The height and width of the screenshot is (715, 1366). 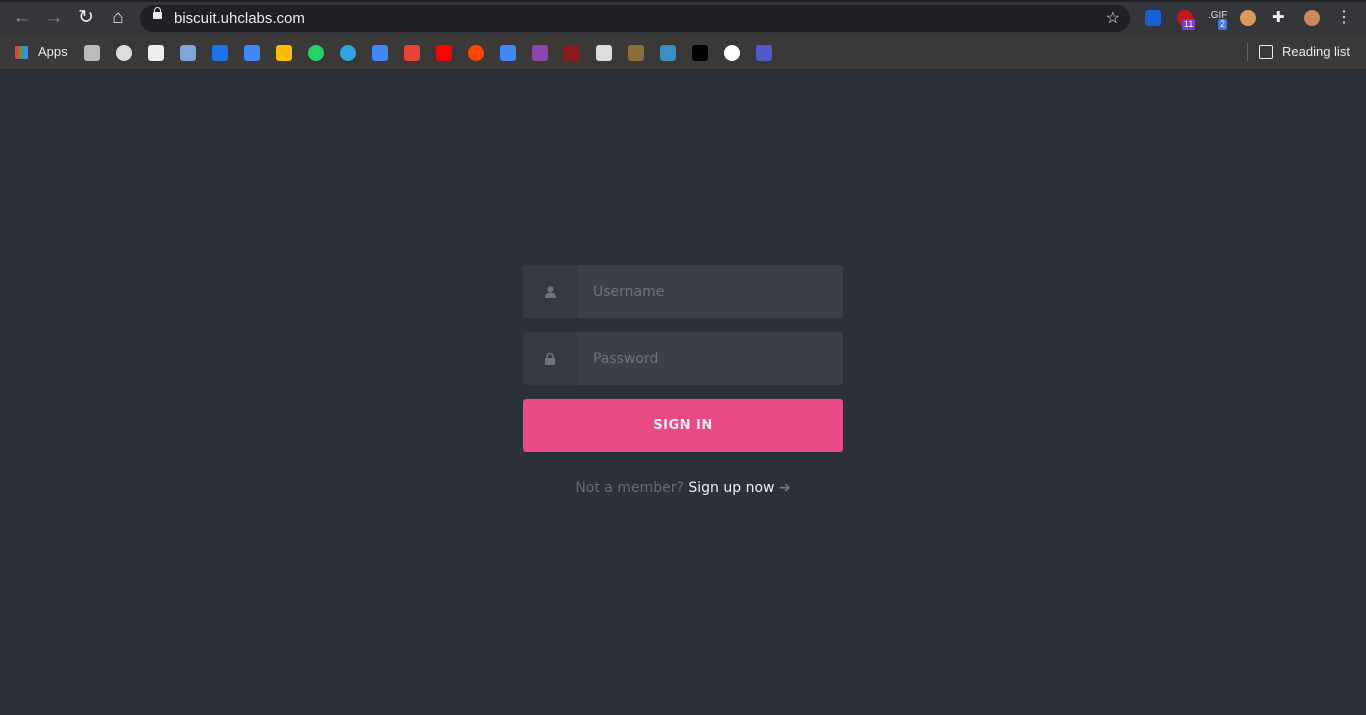 What do you see at coordinates (683, 53) in the screenshot?
I see `bookmarks-bar: Apps Reading list` at bounding box center [683, 53].